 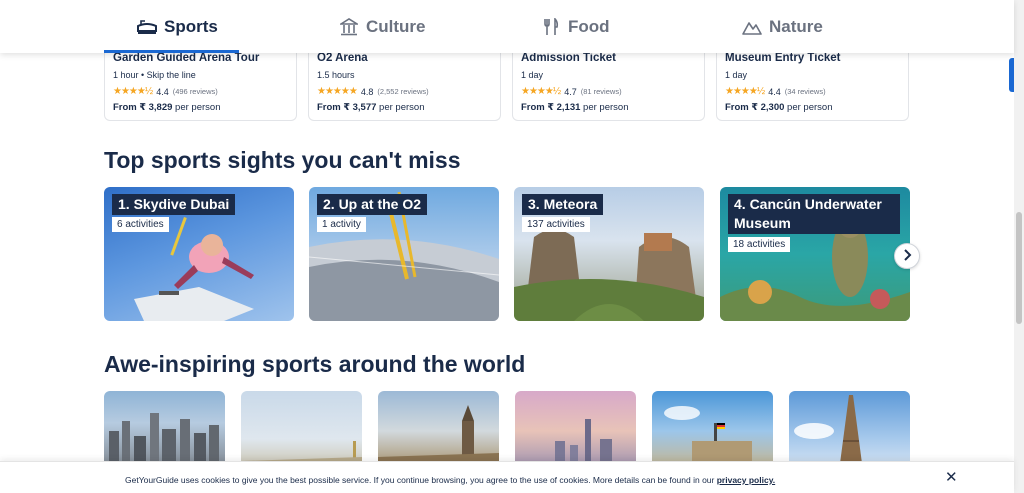 What do you see at coordinates (507, 26) in the screenshot?
I see `category-tab-bar: Sports Culture Food Nature` at bounding box center [507, 26].